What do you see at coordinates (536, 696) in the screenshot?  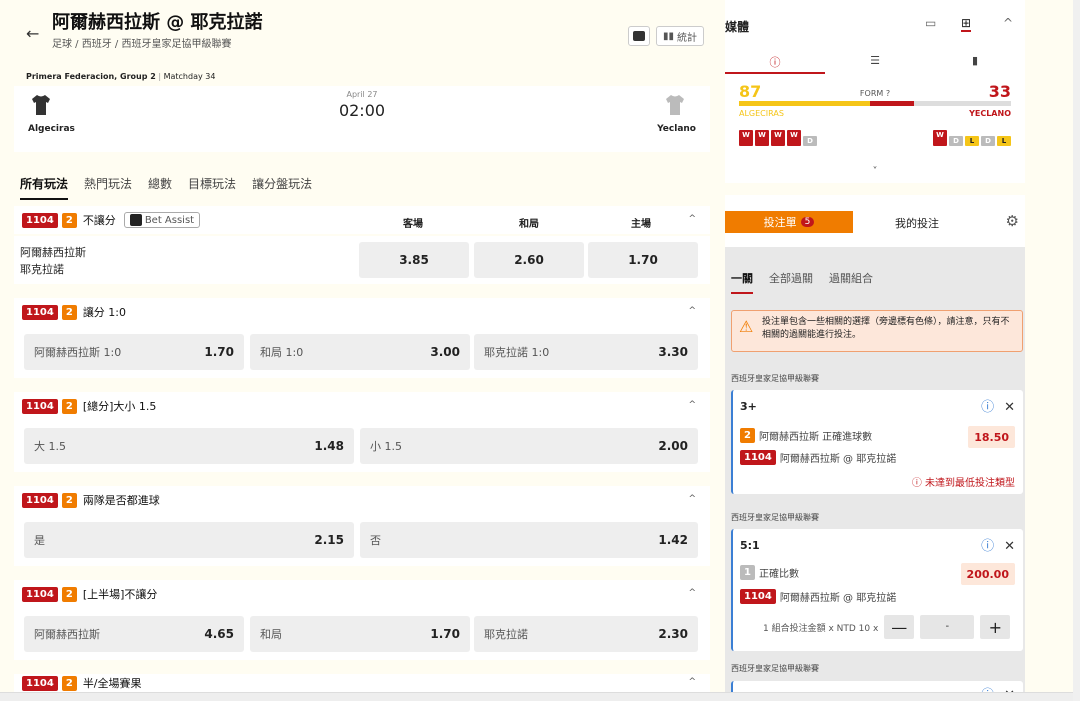 I see `horizontal-scrollbar` at bounding box center [536, 696].